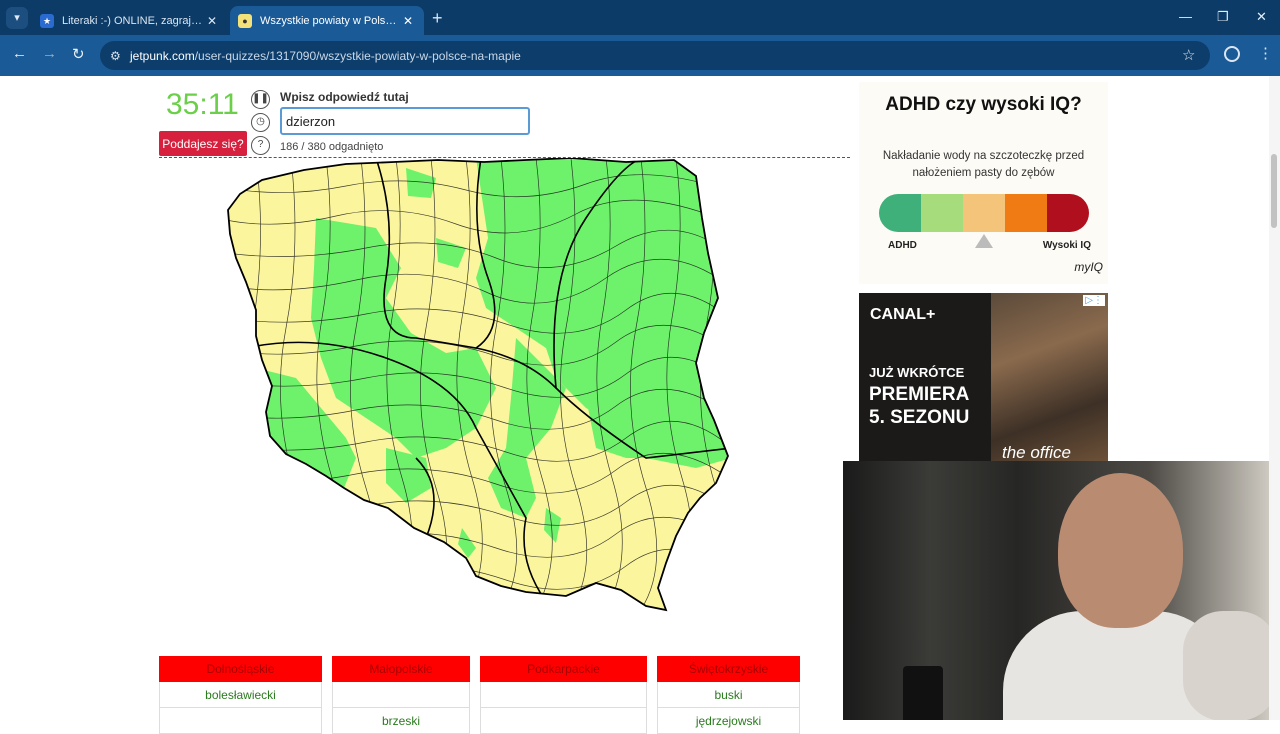  I want to click on webcam-overlay, so click(1061, 590).